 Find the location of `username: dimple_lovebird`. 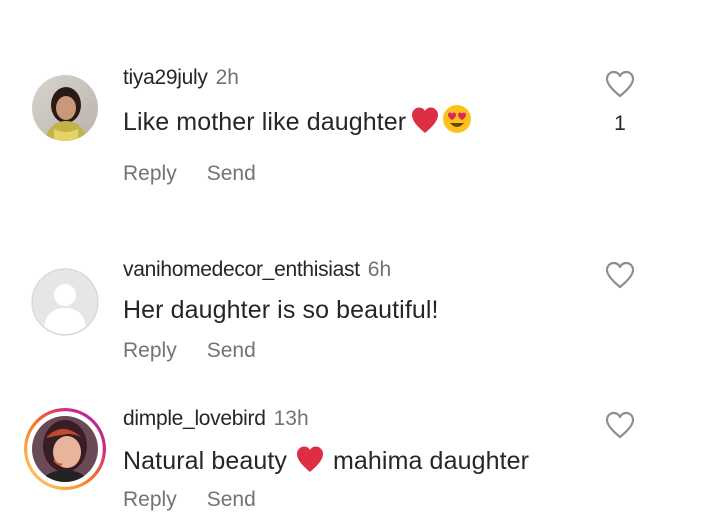

username: dimple_lovebird is located at coordinates (194, 418).